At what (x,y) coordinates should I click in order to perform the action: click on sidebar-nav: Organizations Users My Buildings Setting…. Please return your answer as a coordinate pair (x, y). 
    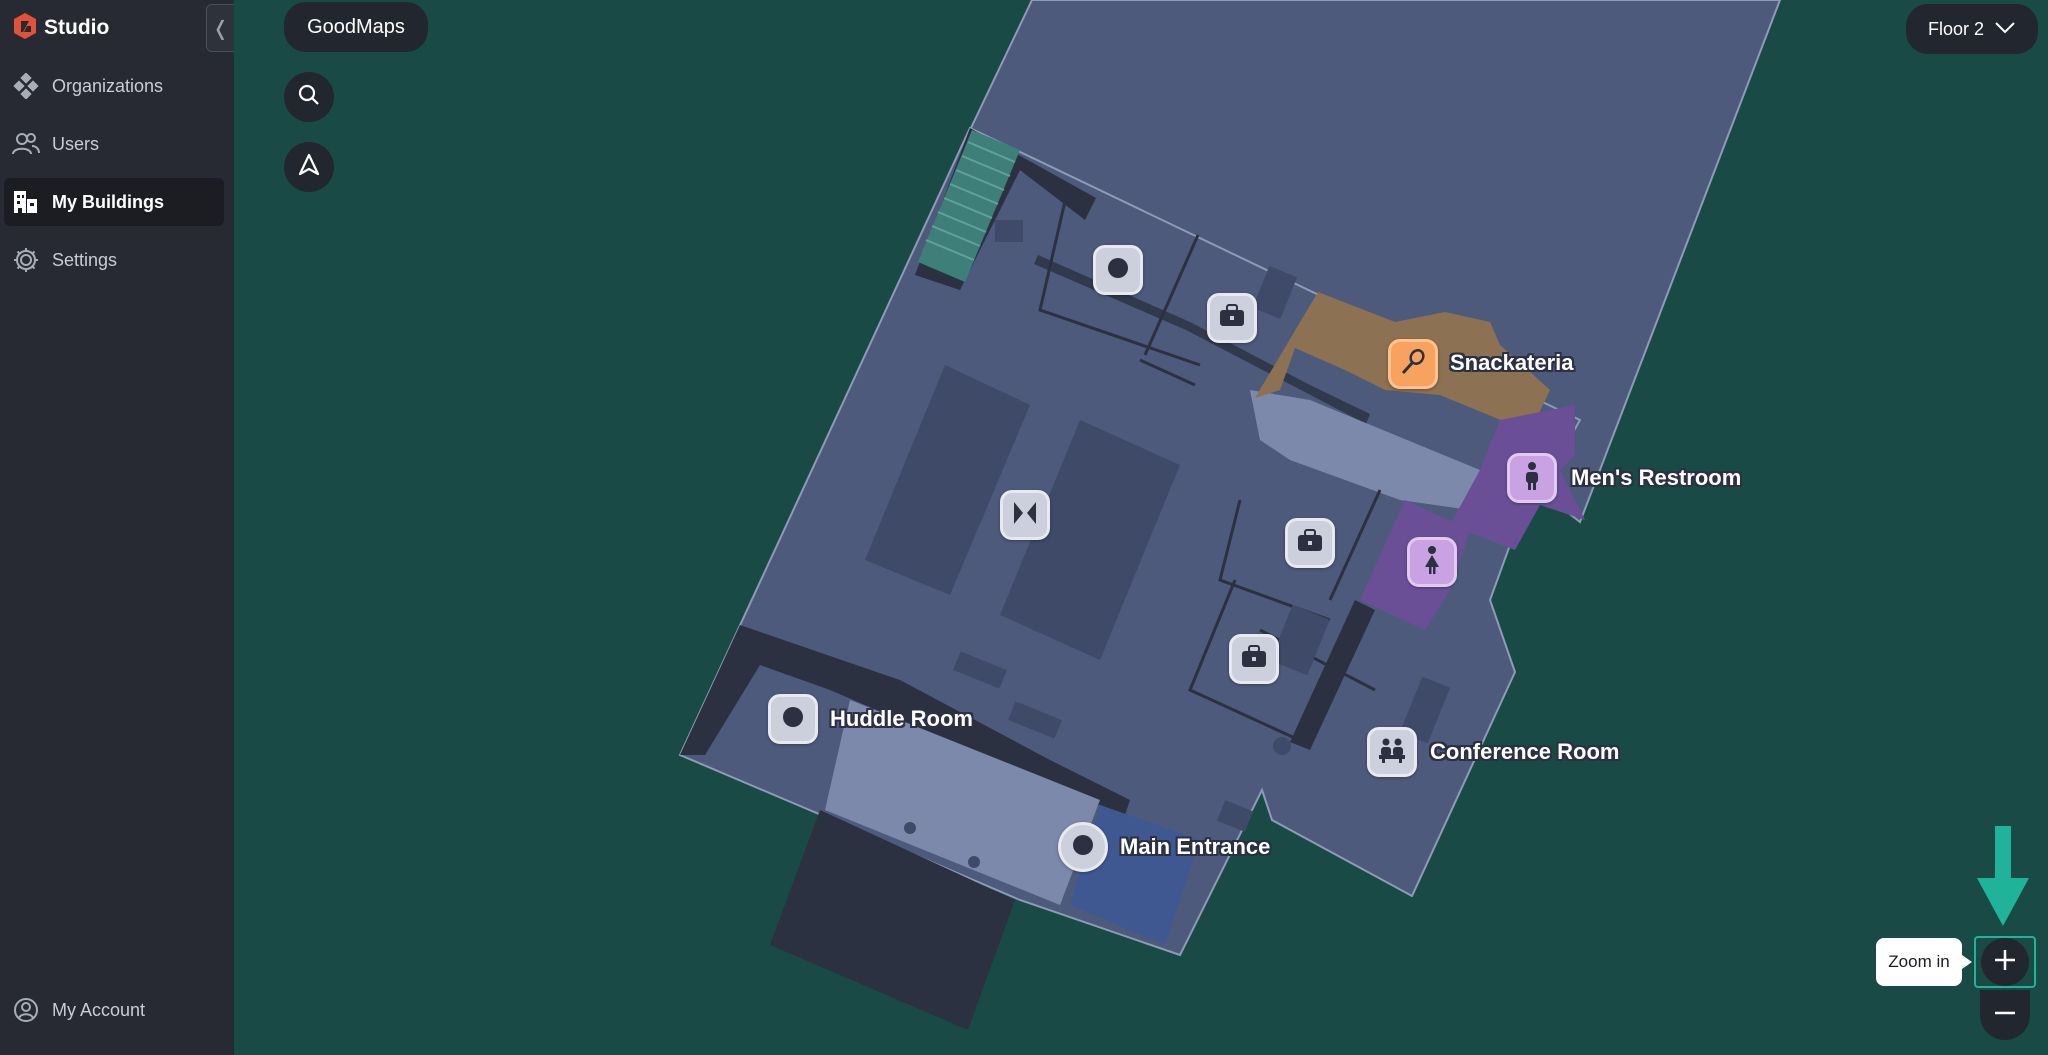
    Looking at the image, I should click on (117, 178).